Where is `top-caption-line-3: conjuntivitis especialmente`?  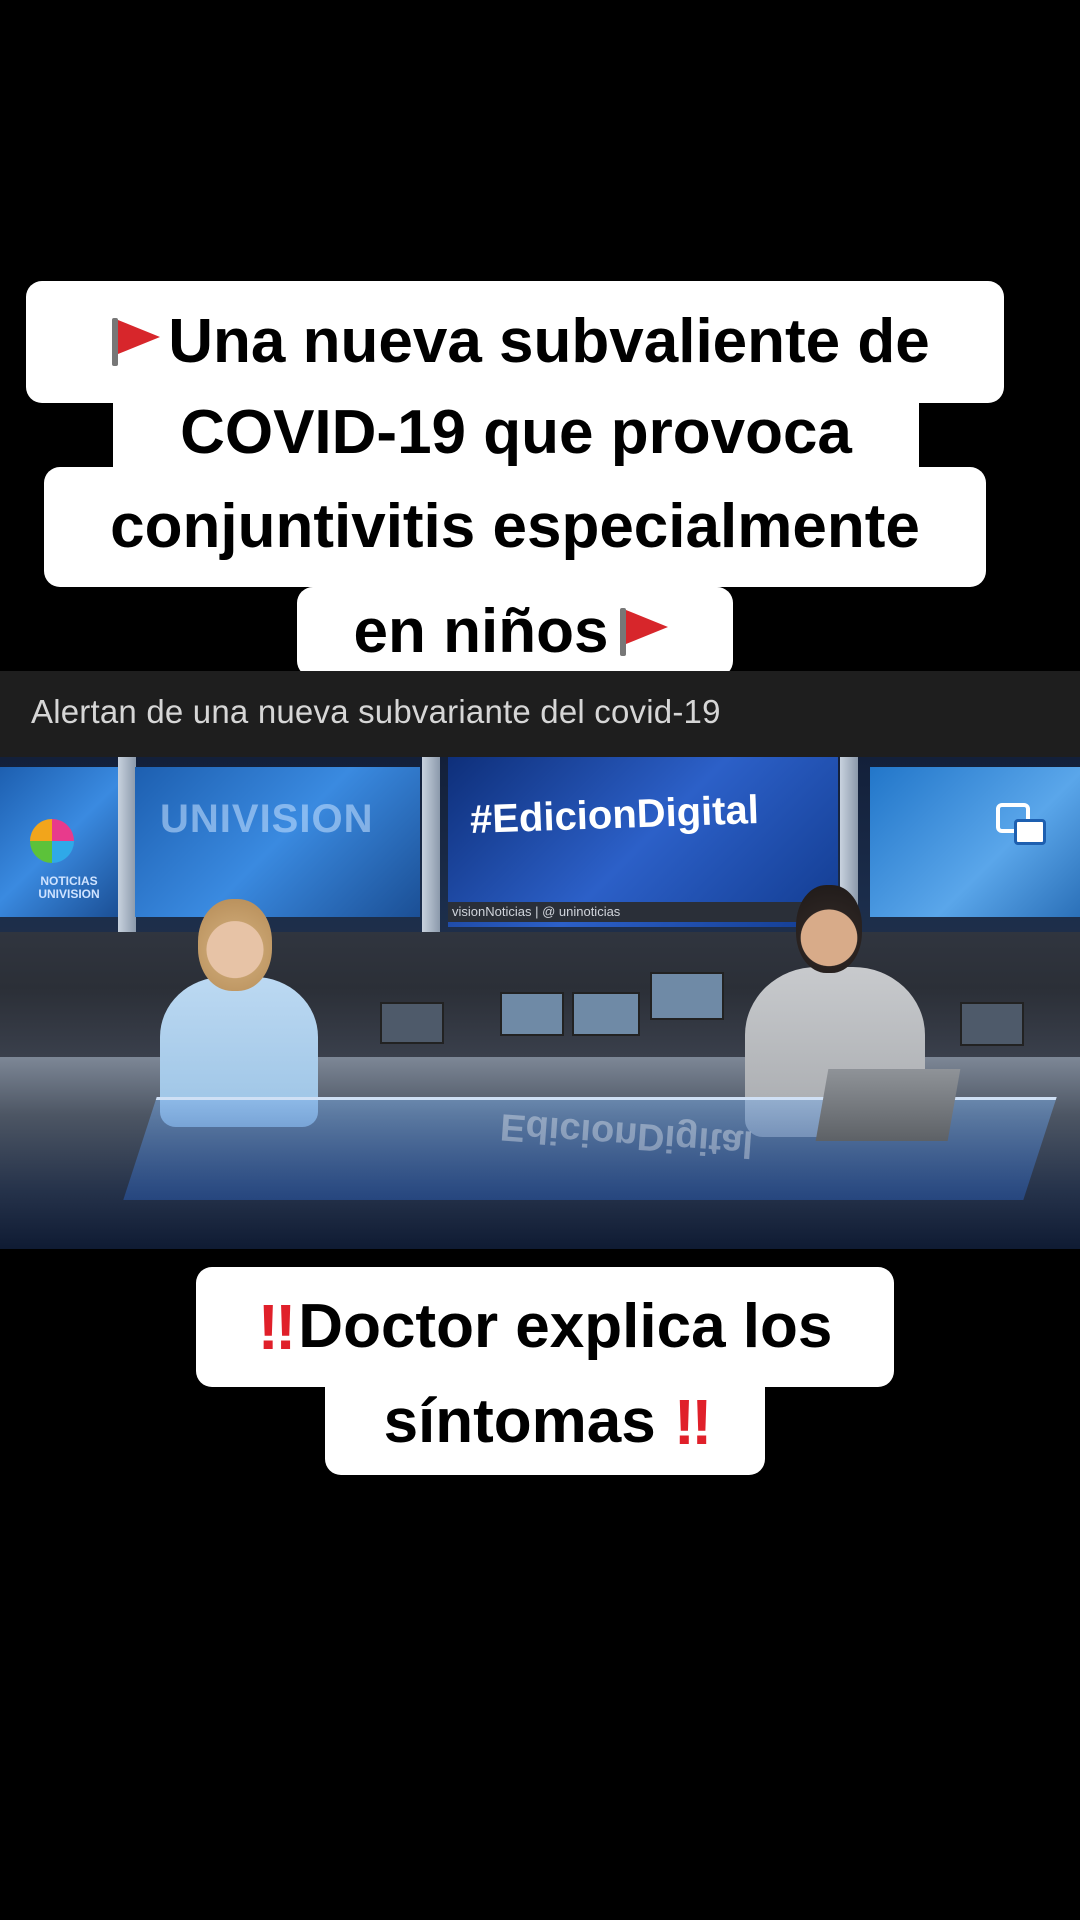
top-caption-line-3: conjuntivitis especialmente is located at coordinates (515, 527).